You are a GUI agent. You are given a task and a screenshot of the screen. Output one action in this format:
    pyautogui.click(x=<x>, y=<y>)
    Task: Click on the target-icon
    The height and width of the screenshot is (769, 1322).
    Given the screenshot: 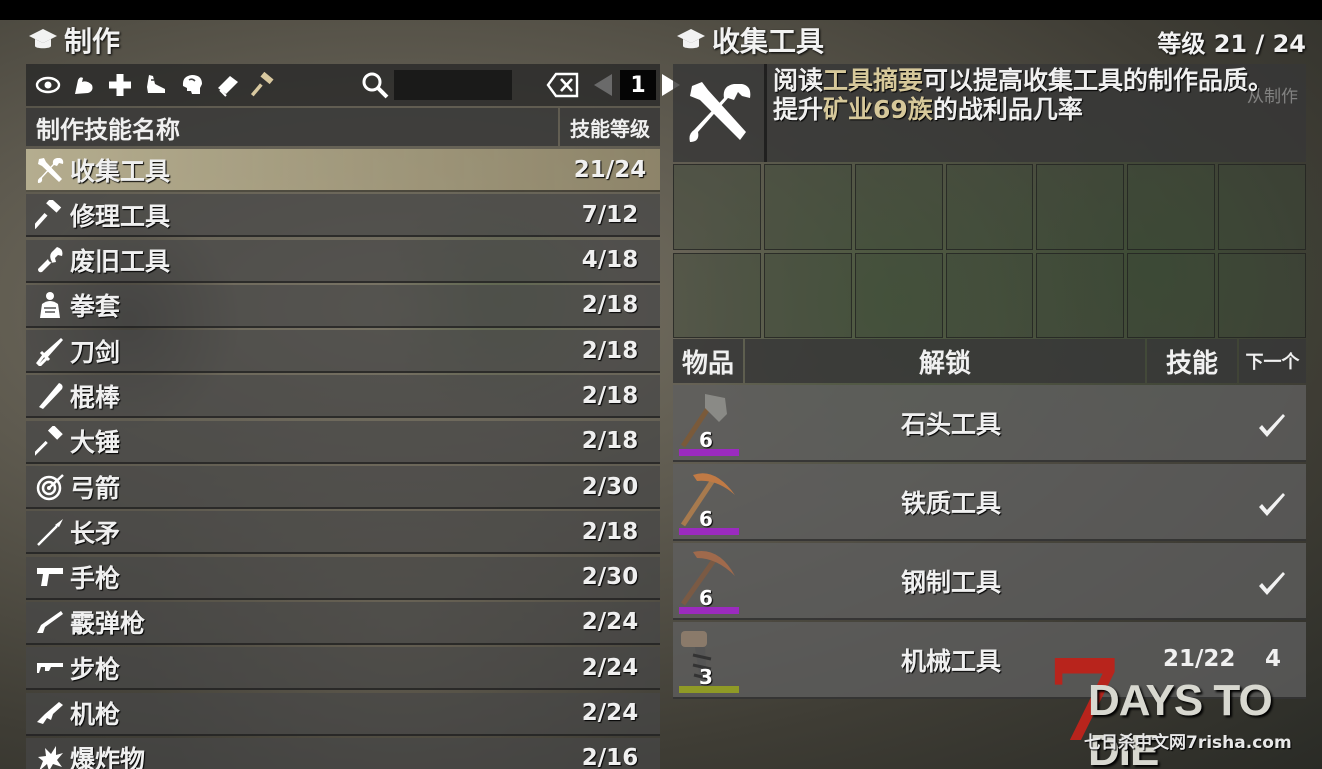 What is the action you would take?
    pyautogui.click(x=50, y=487)
    